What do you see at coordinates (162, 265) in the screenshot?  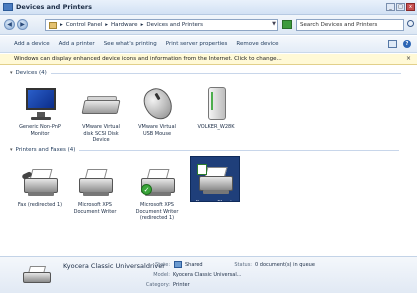 I see `state-label: State:` at bounding box center [162, 265].